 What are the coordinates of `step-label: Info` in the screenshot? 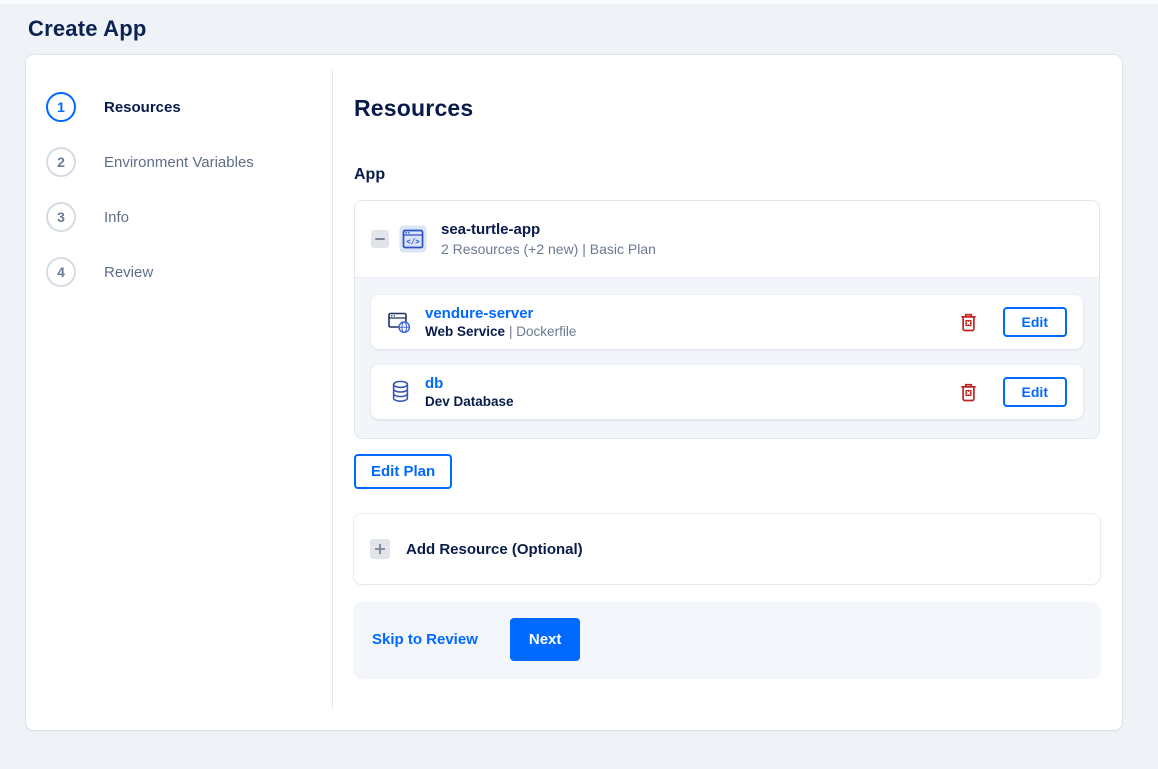 It's located at (117, 217).